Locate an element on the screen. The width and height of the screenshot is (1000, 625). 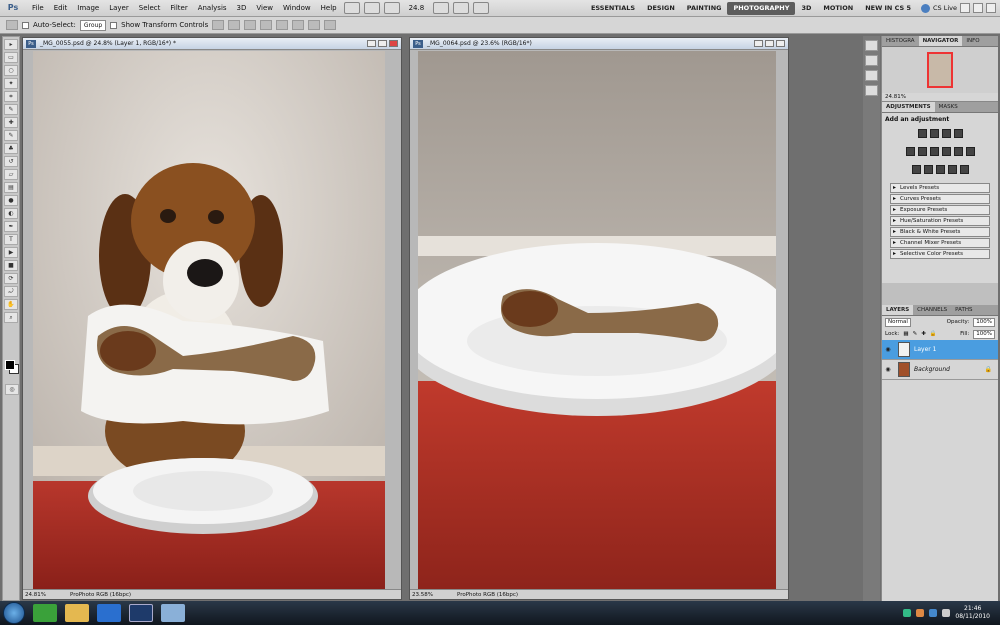
levels-icon is located at coordinates (934, 133).